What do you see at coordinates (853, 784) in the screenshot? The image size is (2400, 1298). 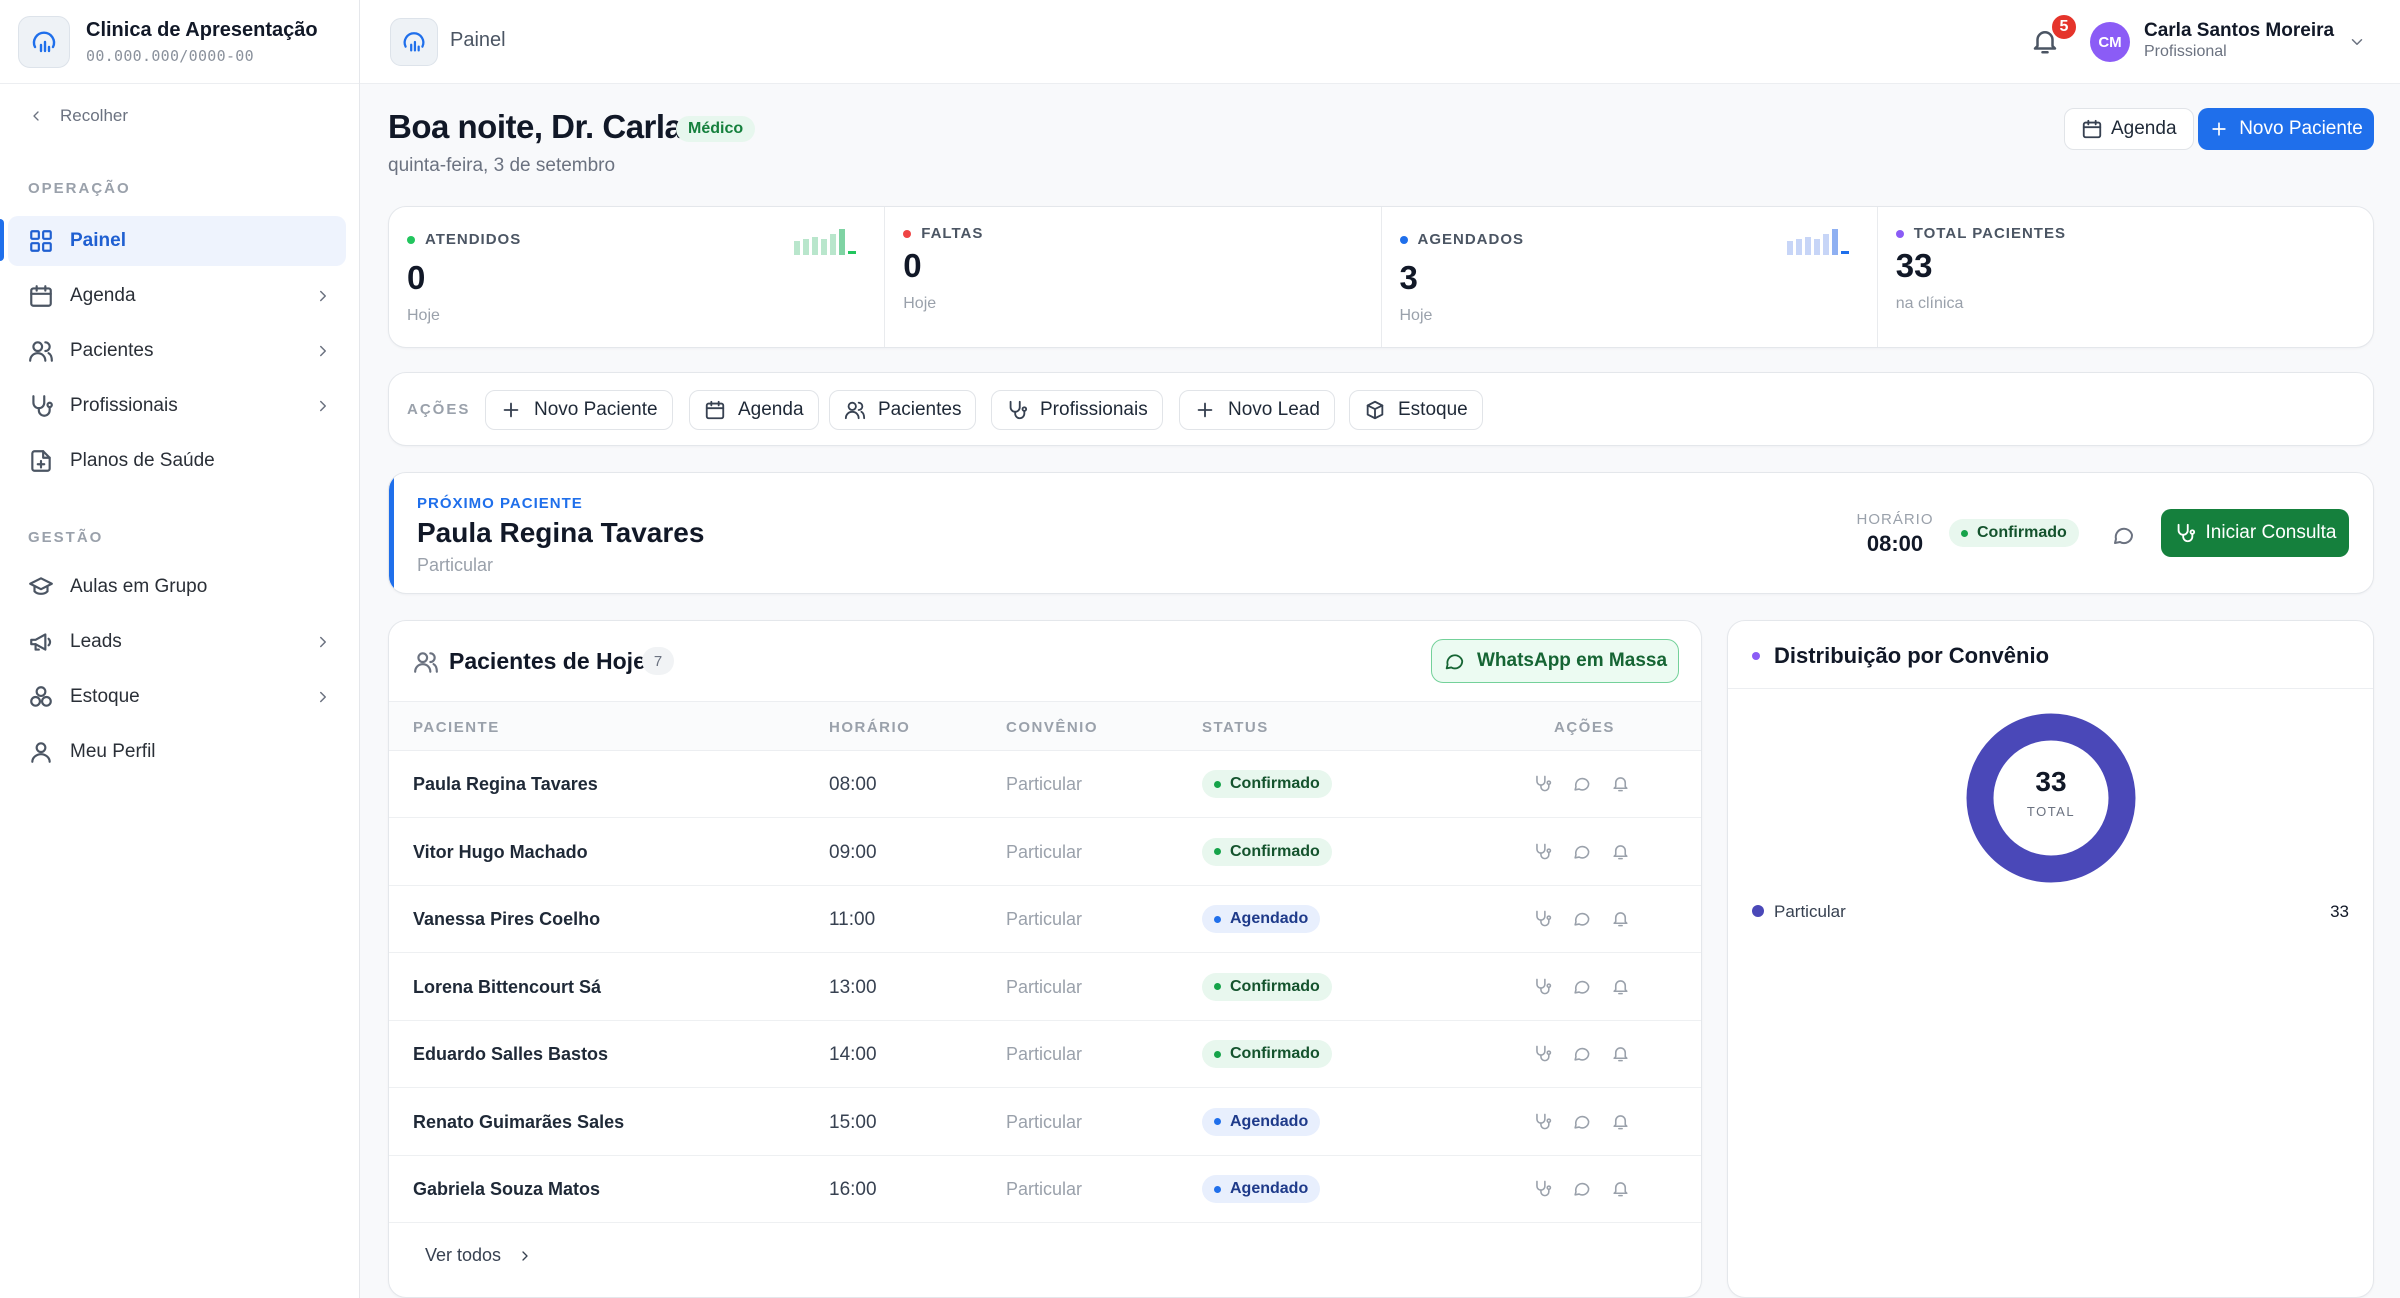 I see `patient-time: 08:00` at bounding box center [853, 784].